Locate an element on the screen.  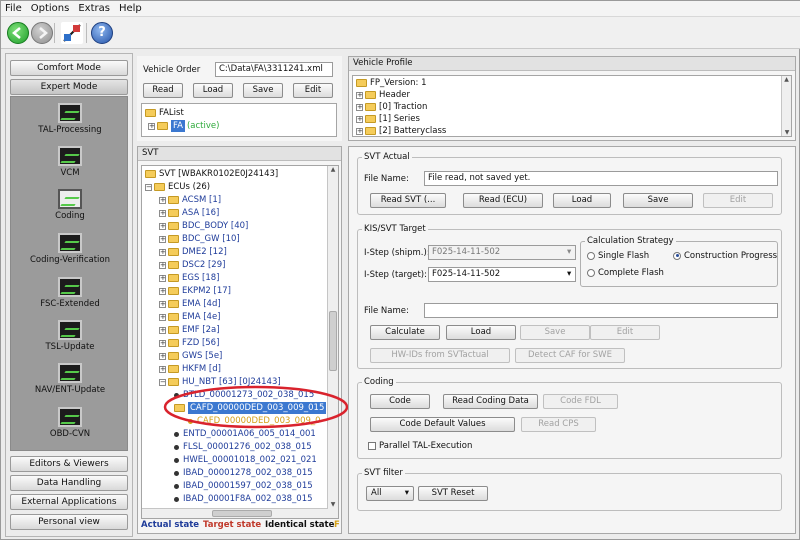
data-handling-button: Data Handling is located at coordinates (69, 483).